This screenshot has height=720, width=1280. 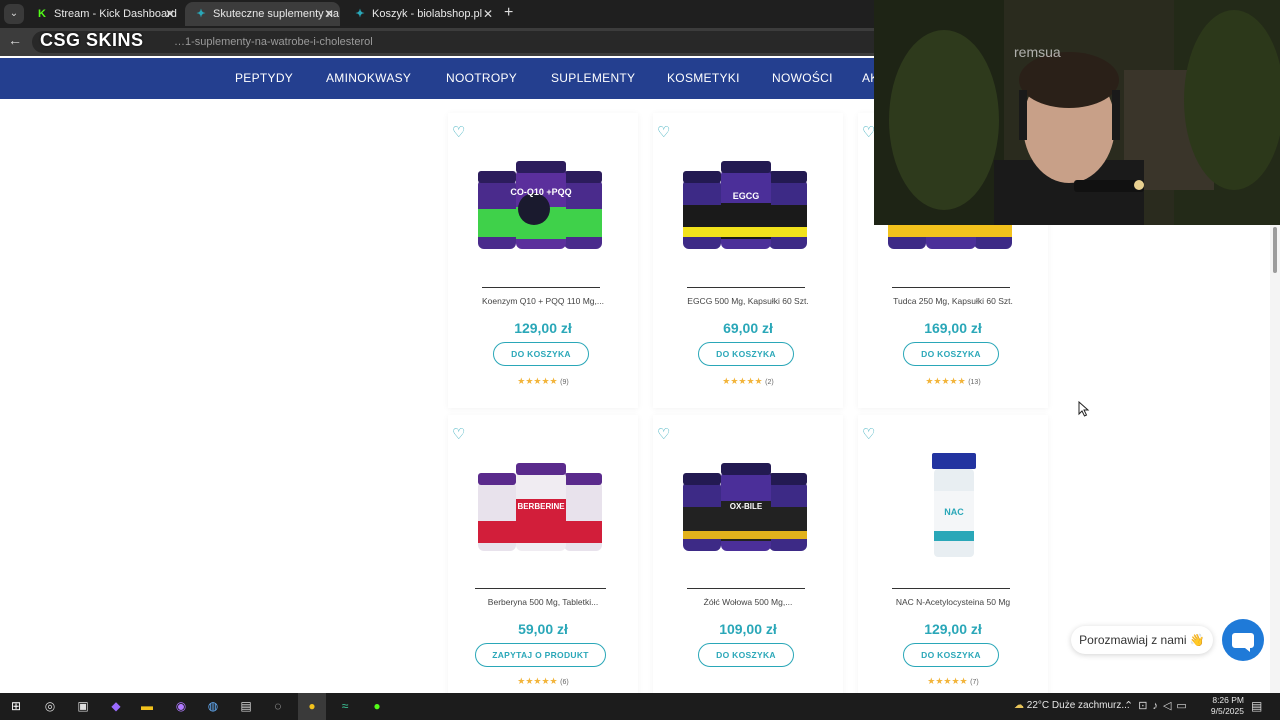 I want to click on rating: ★★★★★ (9), so click(x=543, y=381).